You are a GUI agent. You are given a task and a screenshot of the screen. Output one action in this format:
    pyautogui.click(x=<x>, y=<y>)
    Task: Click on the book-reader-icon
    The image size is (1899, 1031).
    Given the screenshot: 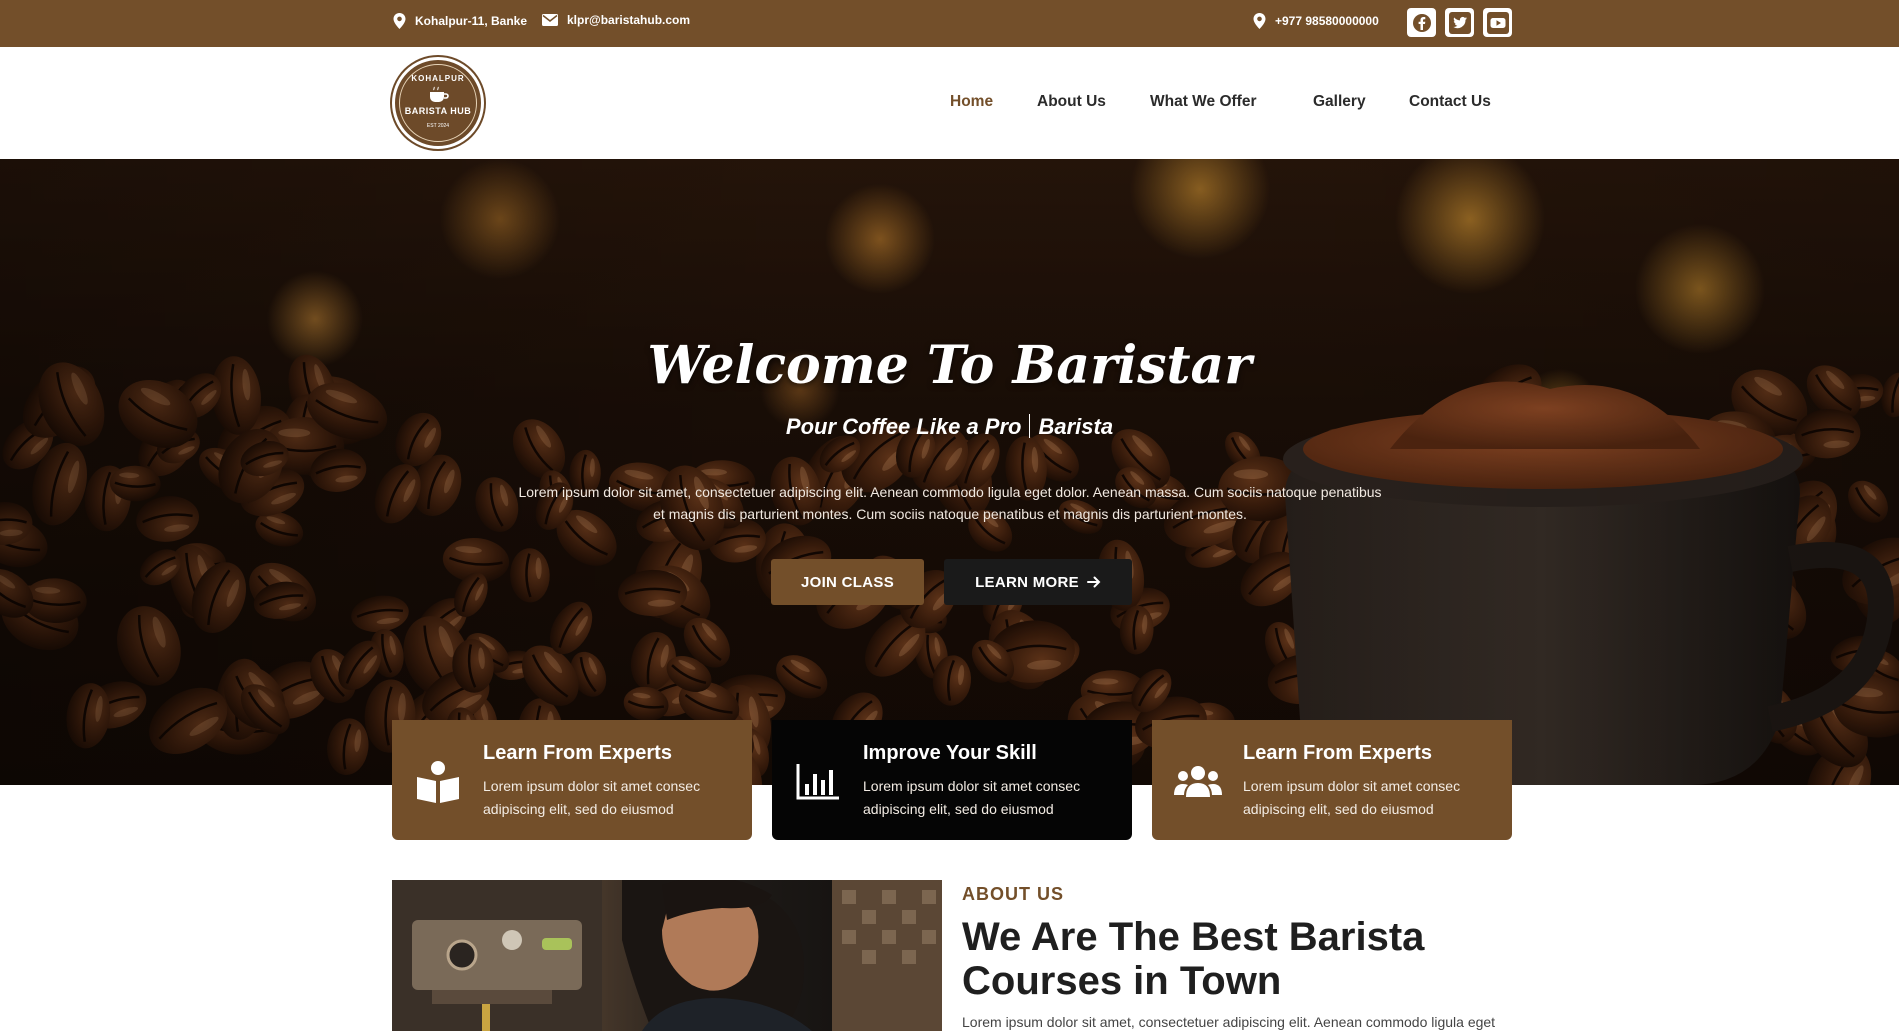 What is the action you would take?
    pyautogui.click(x=438, y=782)
    